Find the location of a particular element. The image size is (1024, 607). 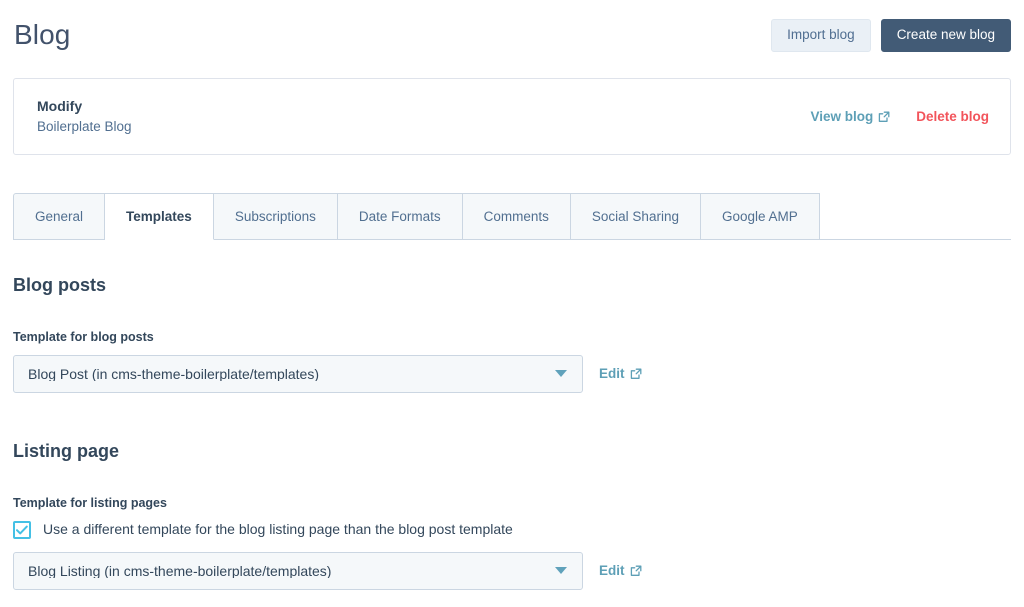

modify-card-info: Modify Boilerplate Blog is located at coordinates (84, 117).